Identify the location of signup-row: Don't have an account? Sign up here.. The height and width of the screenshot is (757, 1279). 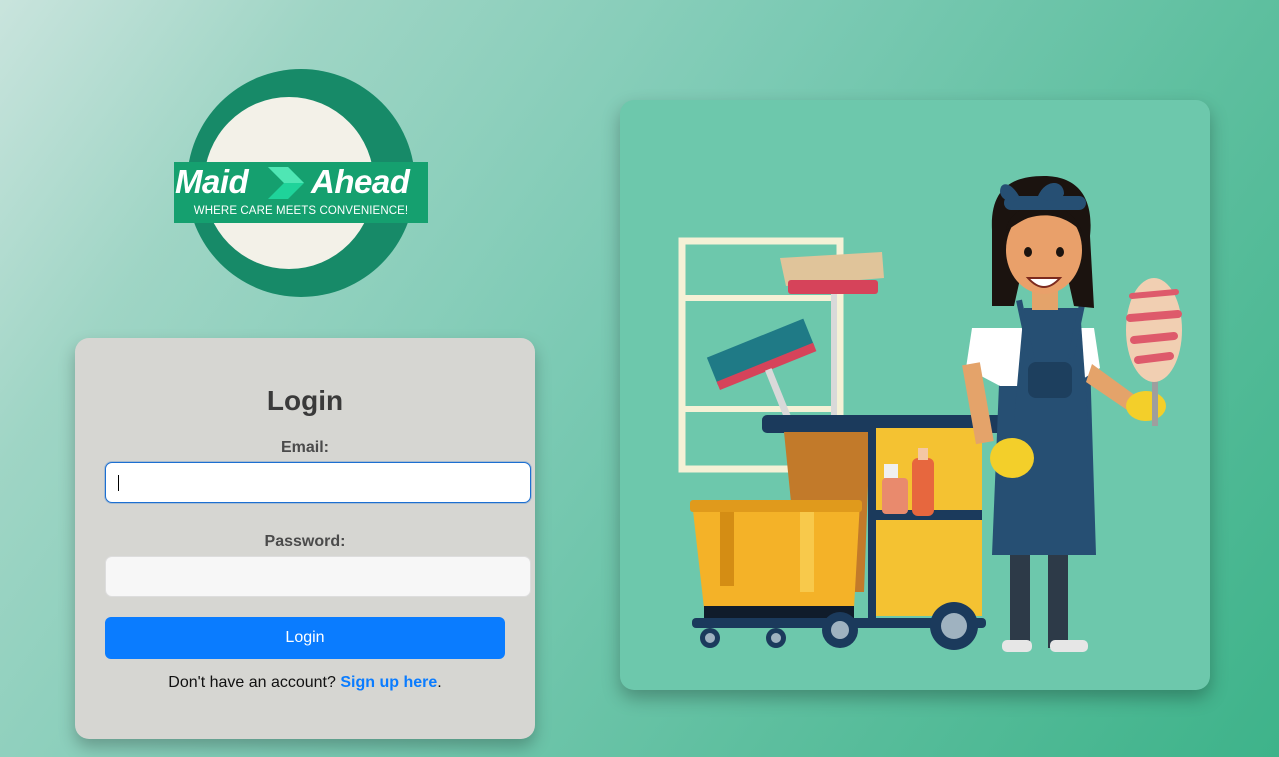
(305, 683).